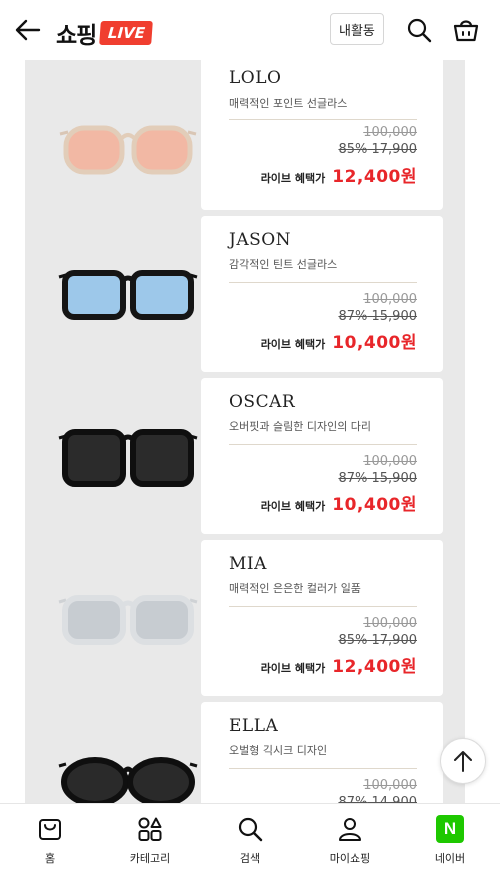 The width and height of the screenshot is (500, 871). I want to click on product-image-ella, so click(128, 776).